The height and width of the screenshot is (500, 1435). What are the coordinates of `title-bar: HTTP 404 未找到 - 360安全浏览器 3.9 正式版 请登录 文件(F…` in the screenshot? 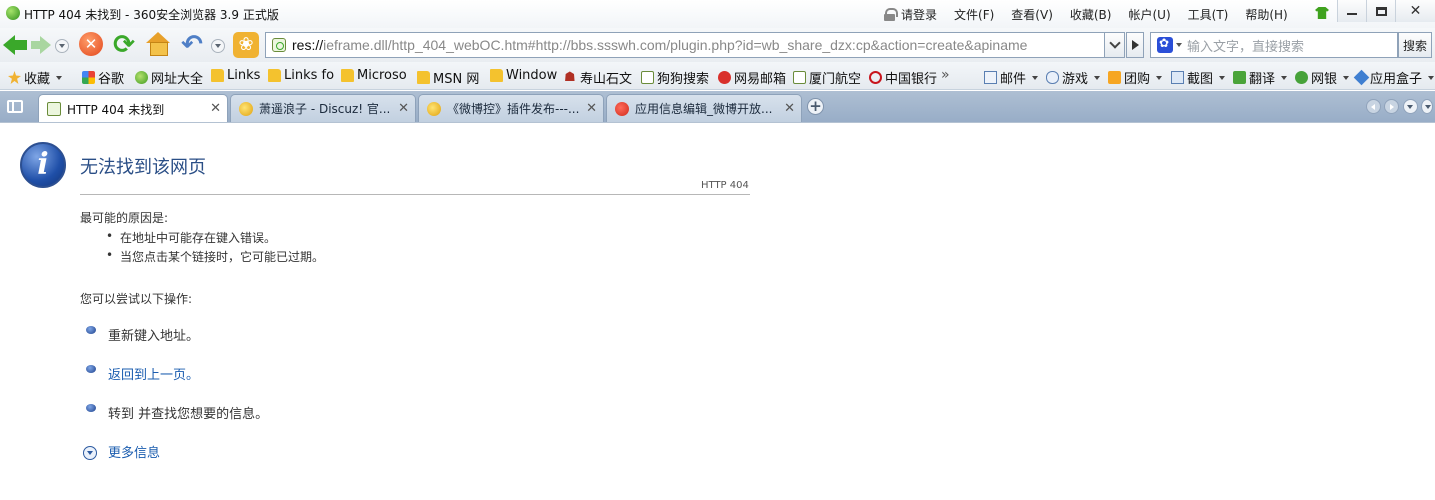 It's located at (717, 14).